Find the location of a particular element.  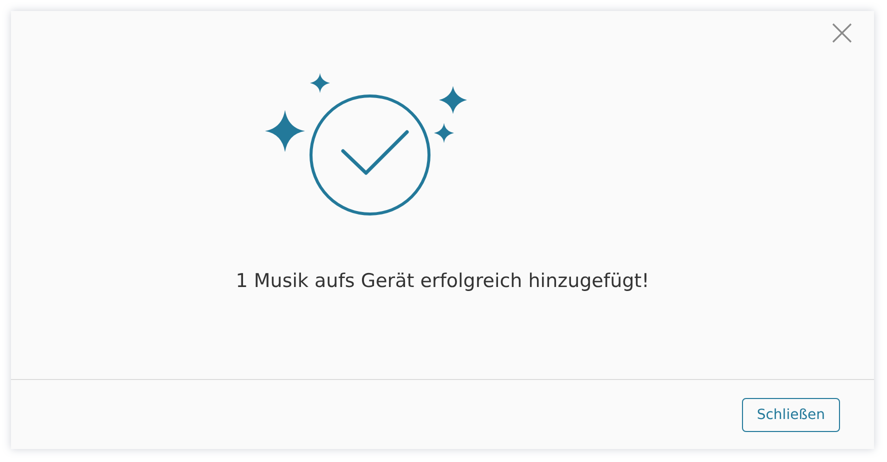

close-icon is located at coordinates (842, 33).